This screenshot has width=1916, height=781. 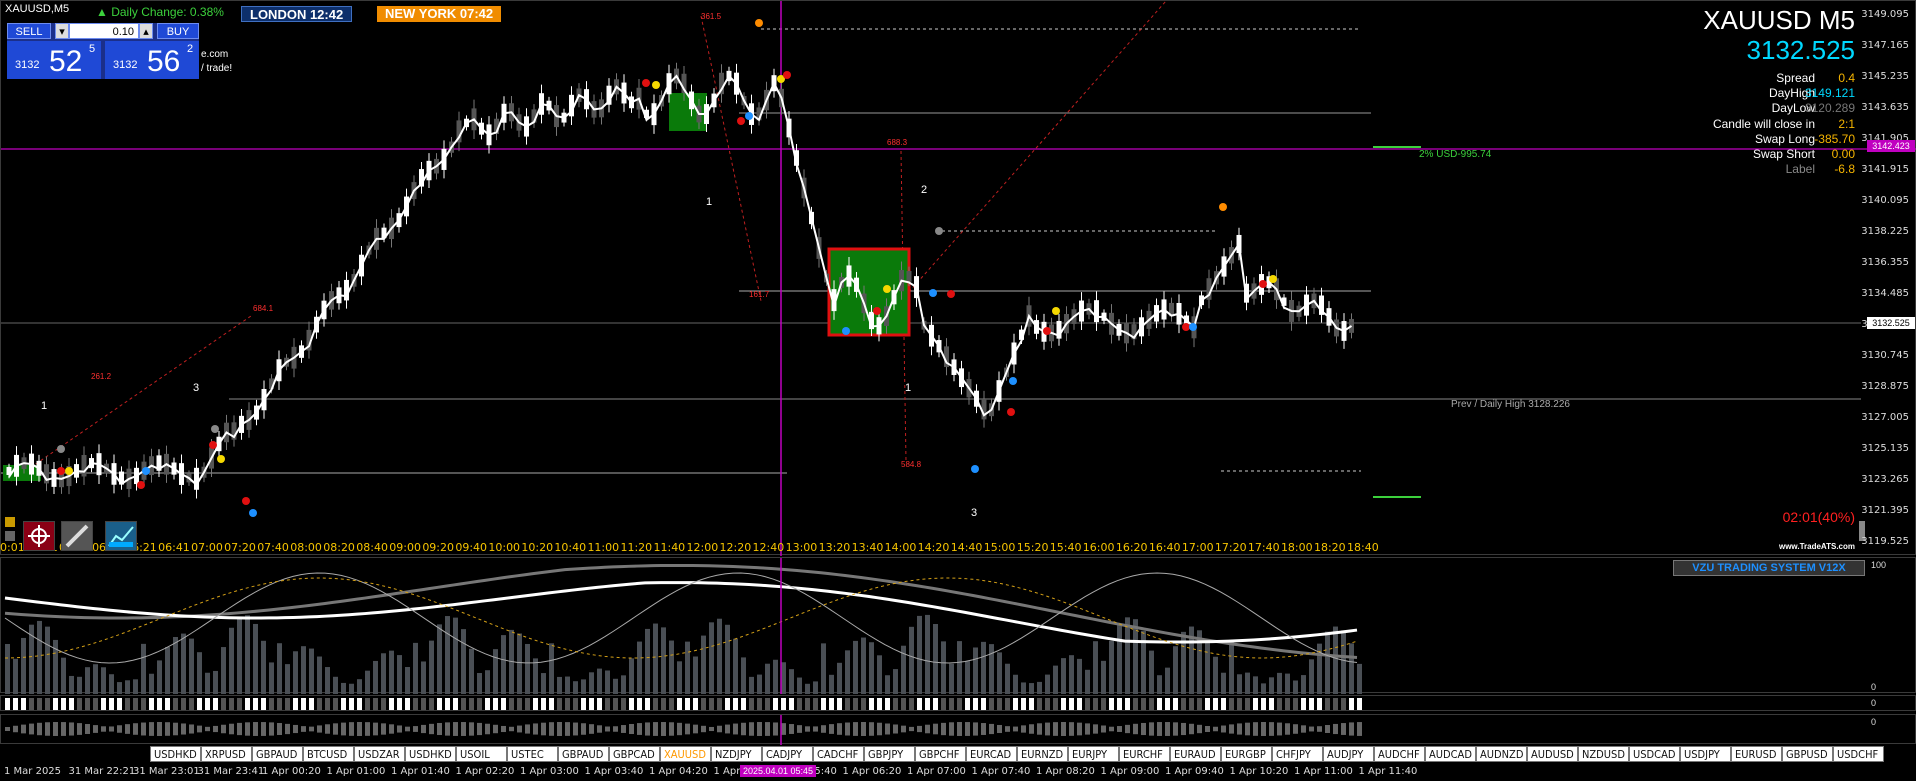 What do you see at coordinates (196, 388) in the screenshot?
I see `wave-label: 3` at bounding box center [196, 388].